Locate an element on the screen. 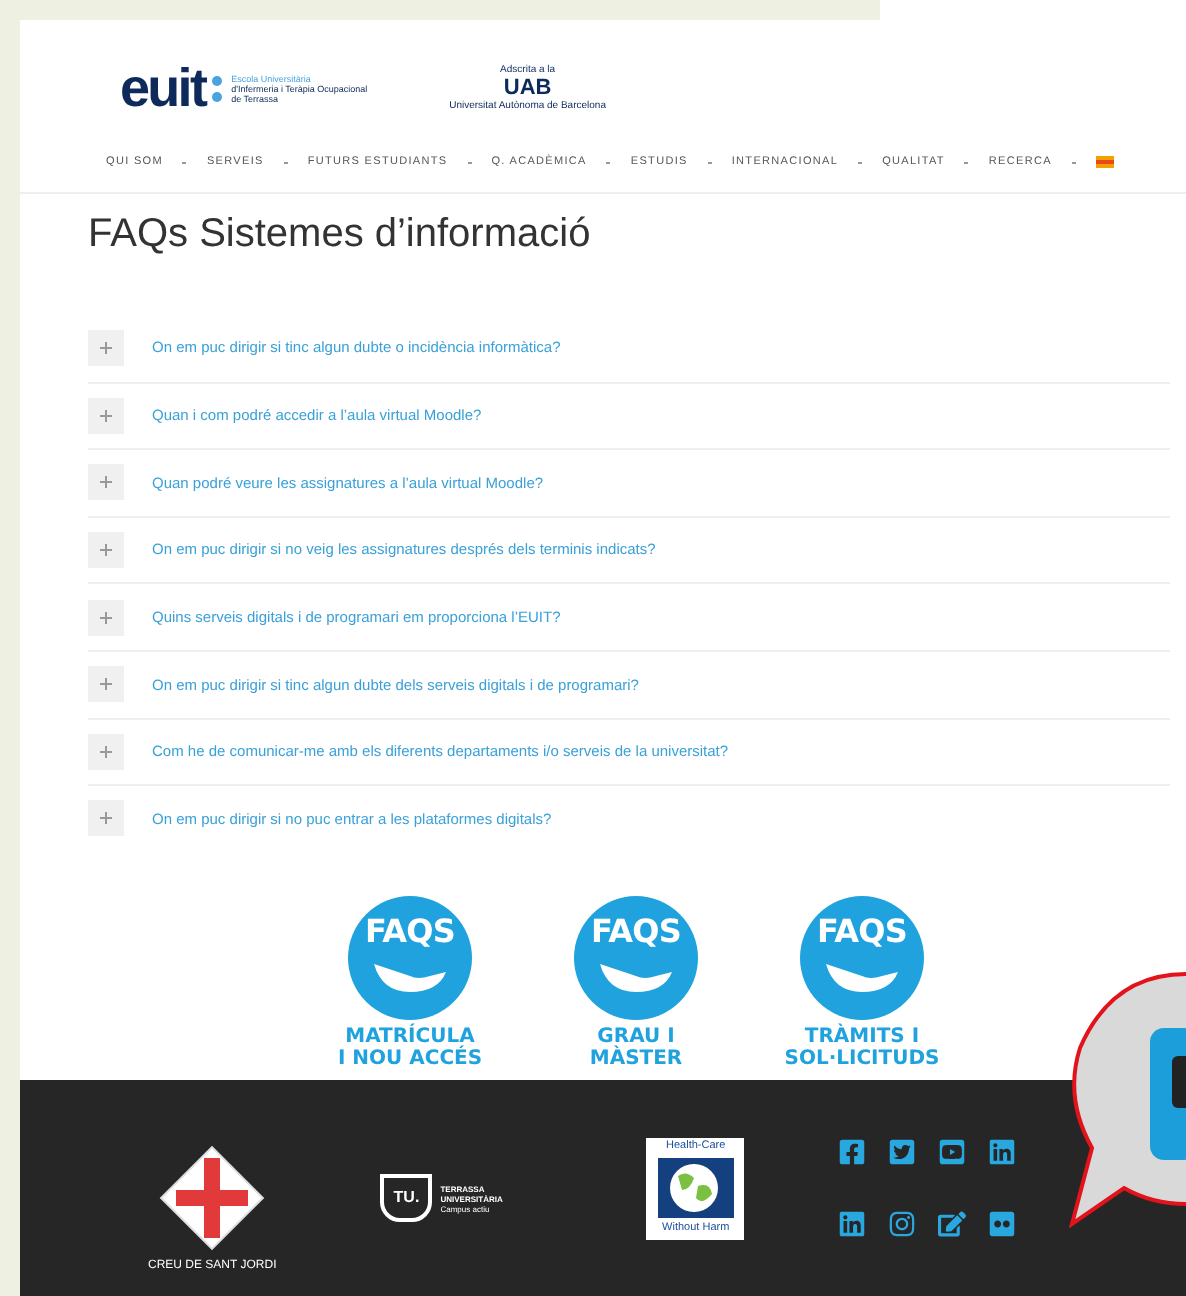  facebook-icon is located at coordinates (852, 1152).